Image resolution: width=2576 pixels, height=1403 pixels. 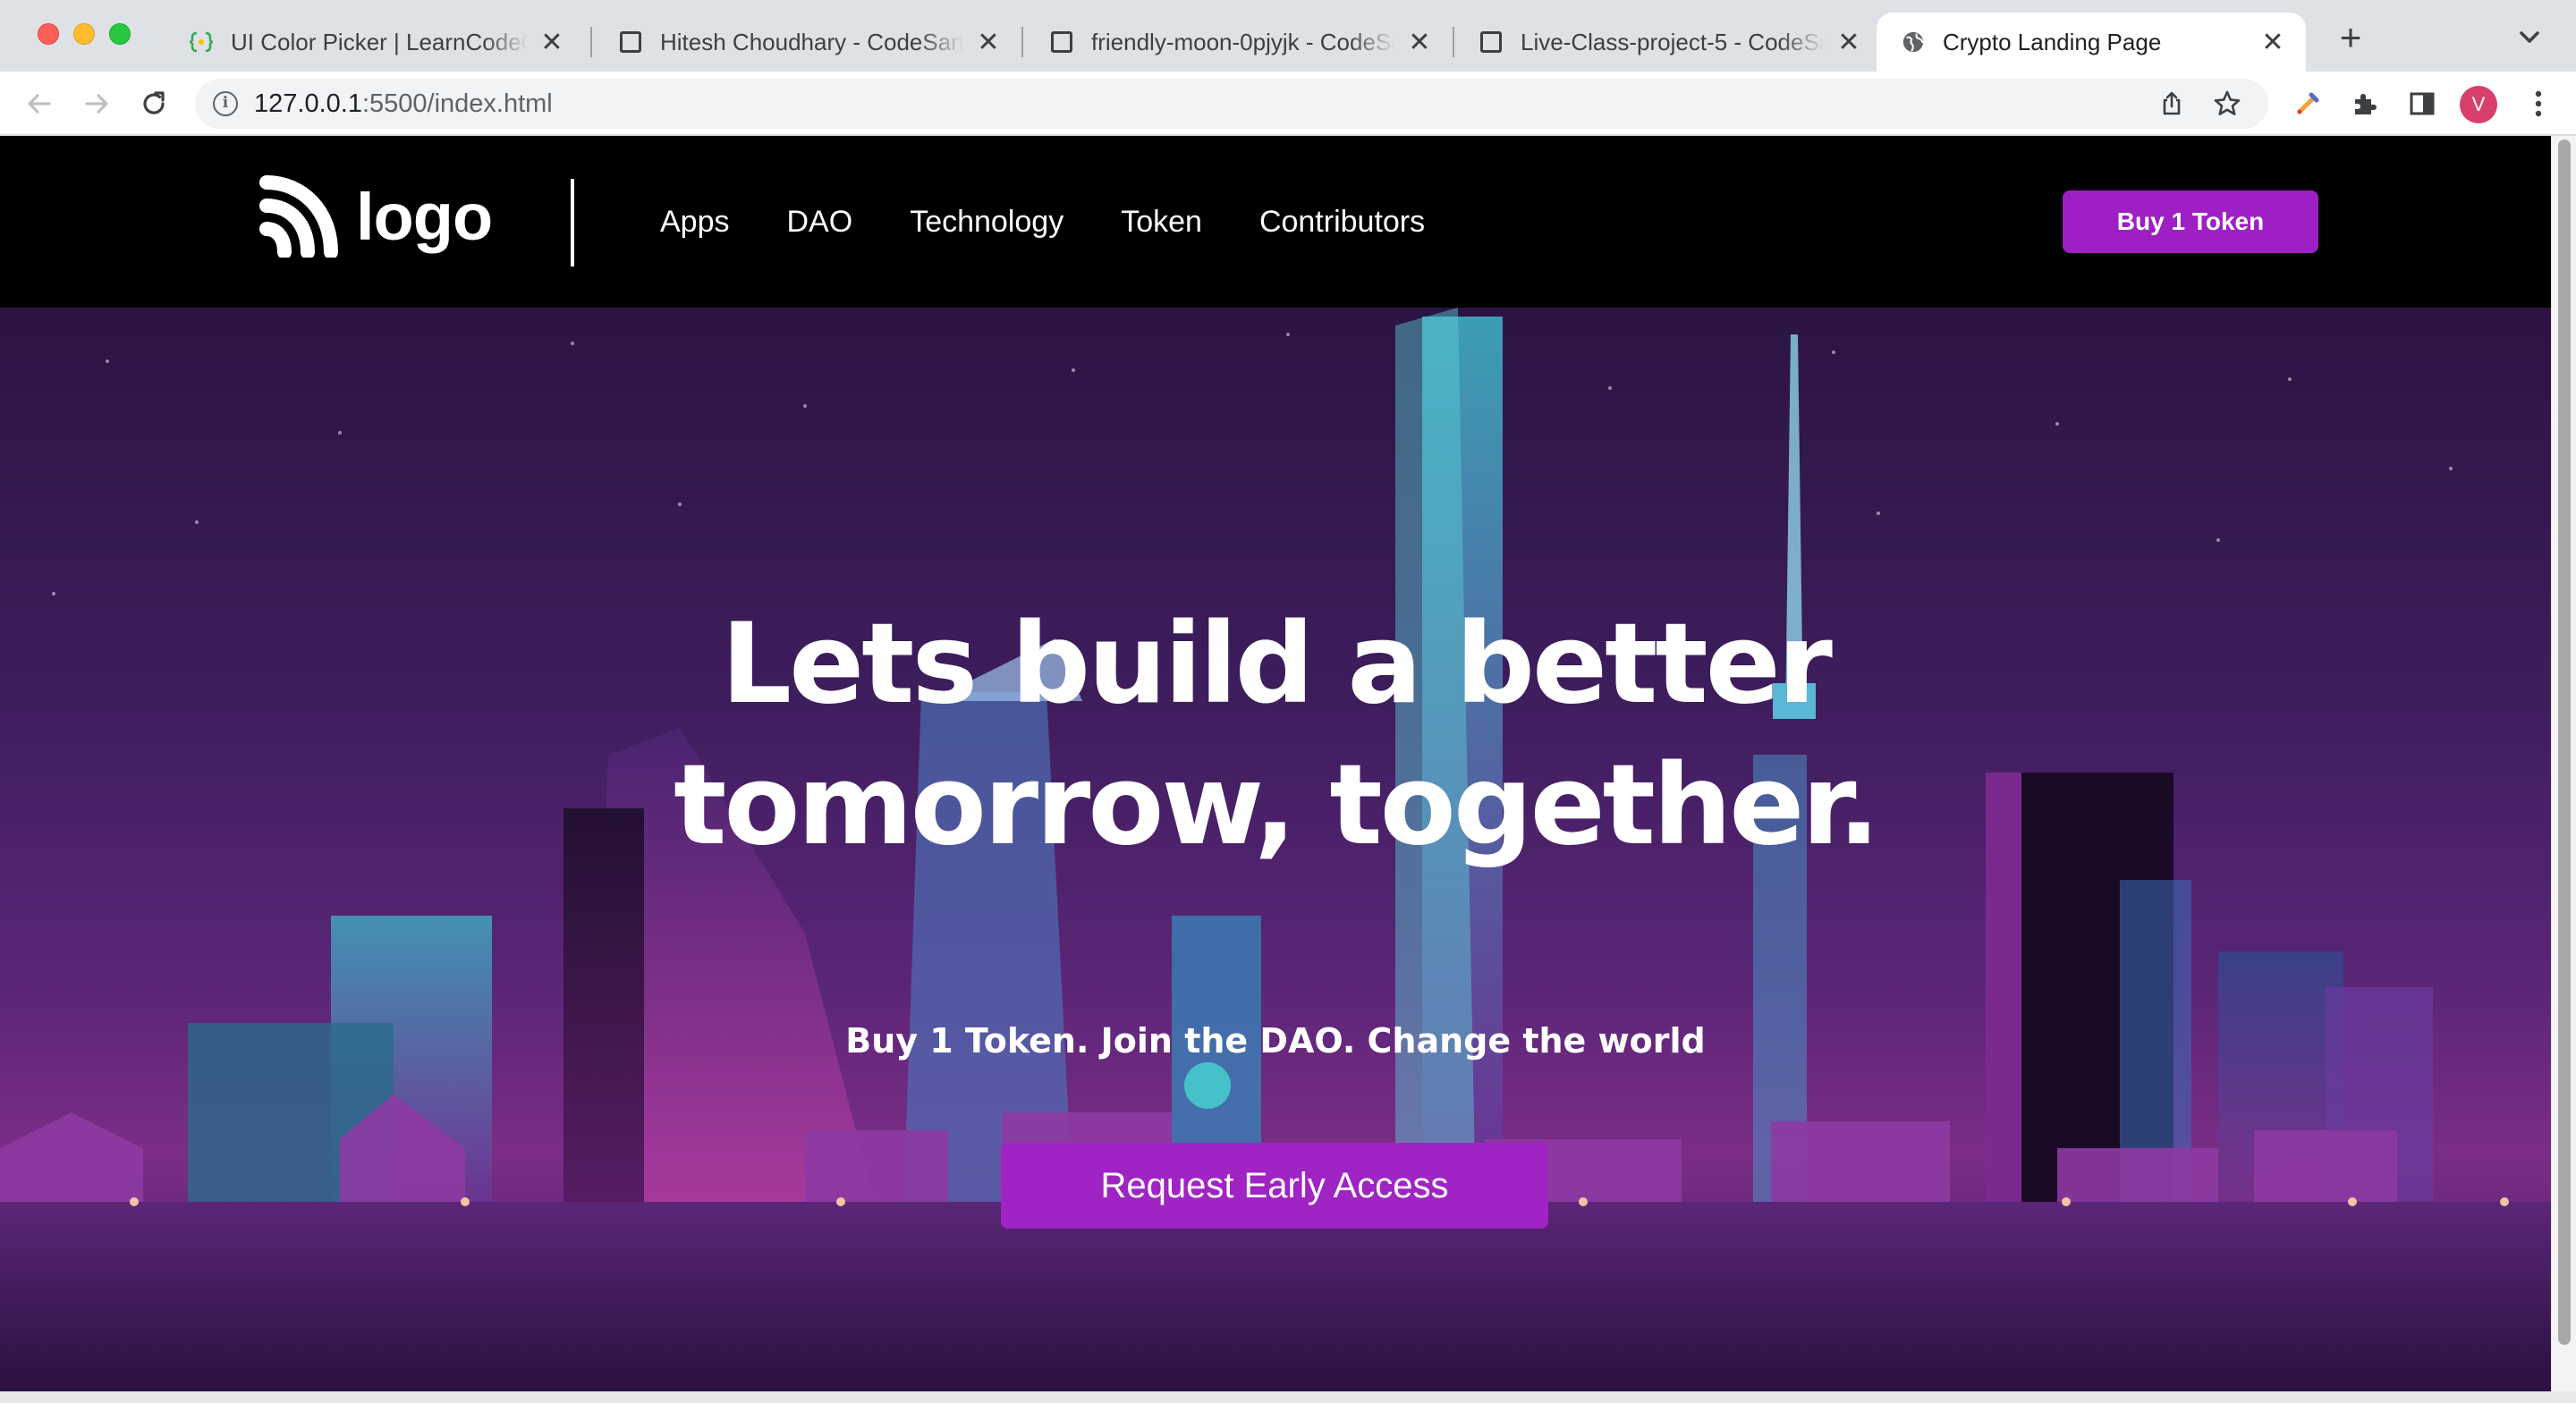 What do you see at coordinates (1277, 805) in the screenshot?
I see `headline-line-2: tomorrow, together.` at bounding box center [1277, 805].